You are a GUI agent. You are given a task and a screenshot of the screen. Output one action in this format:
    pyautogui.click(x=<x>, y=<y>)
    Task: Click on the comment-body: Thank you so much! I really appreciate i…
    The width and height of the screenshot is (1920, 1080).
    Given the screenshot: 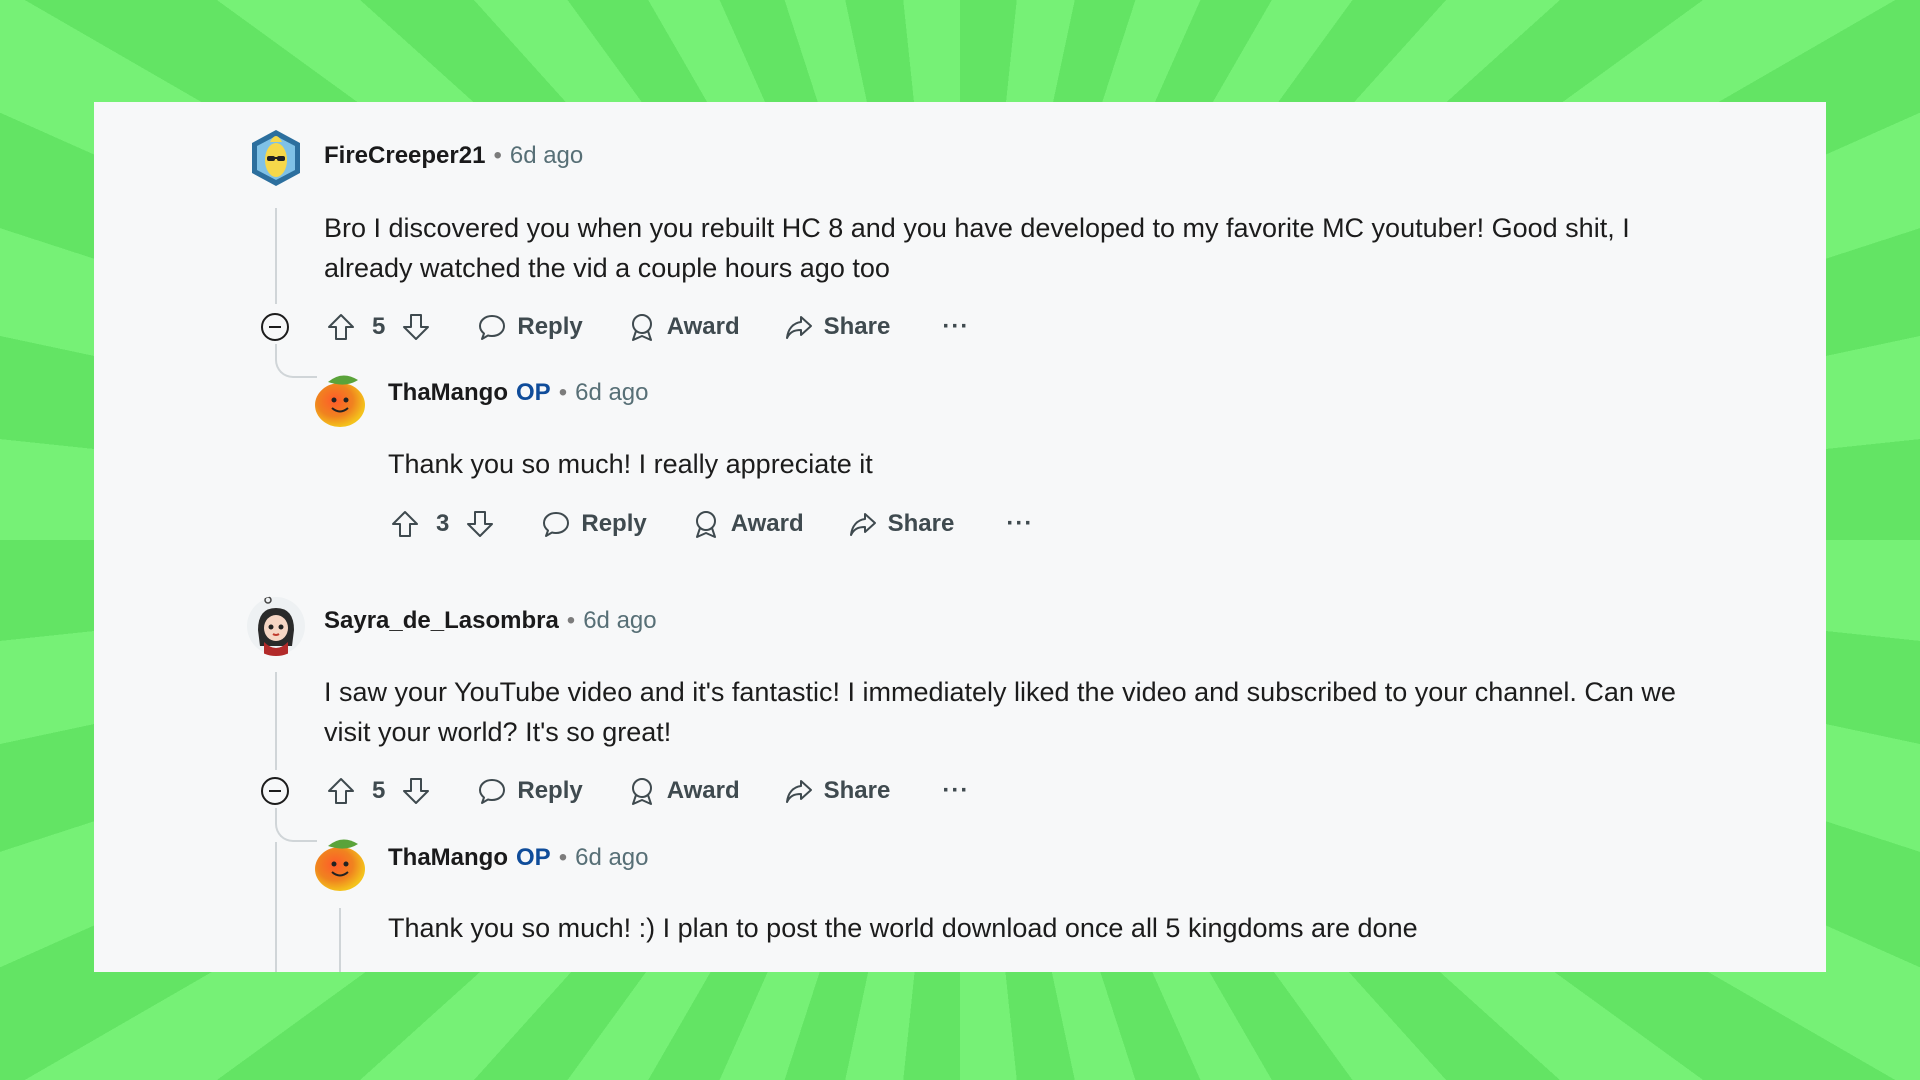 What is the action you would take?
    pyautogui.click(x=630, y=464)
    